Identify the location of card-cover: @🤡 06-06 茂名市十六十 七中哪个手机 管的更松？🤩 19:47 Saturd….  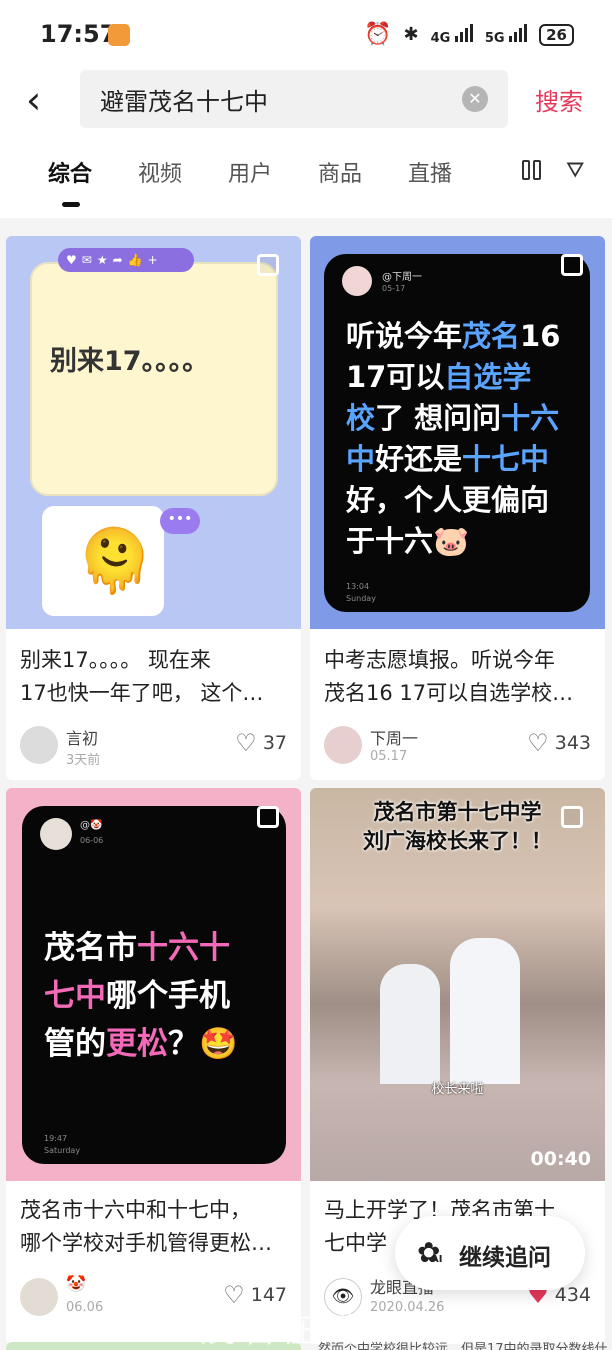
(153, 984).